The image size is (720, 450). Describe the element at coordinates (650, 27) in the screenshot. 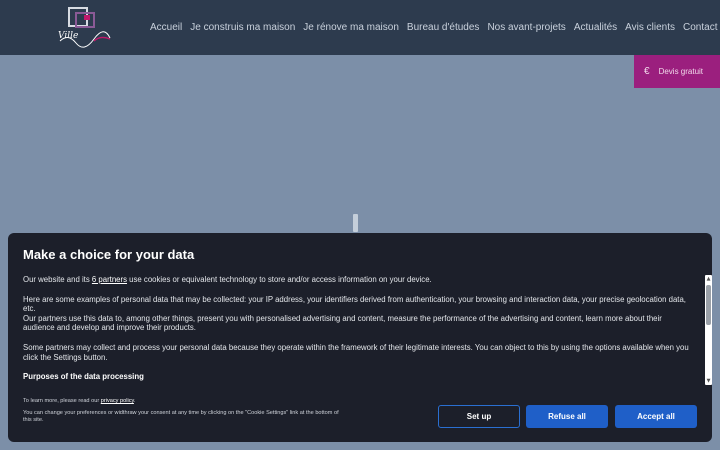

I see `nav-avis-clients: Avis clients` at that location.